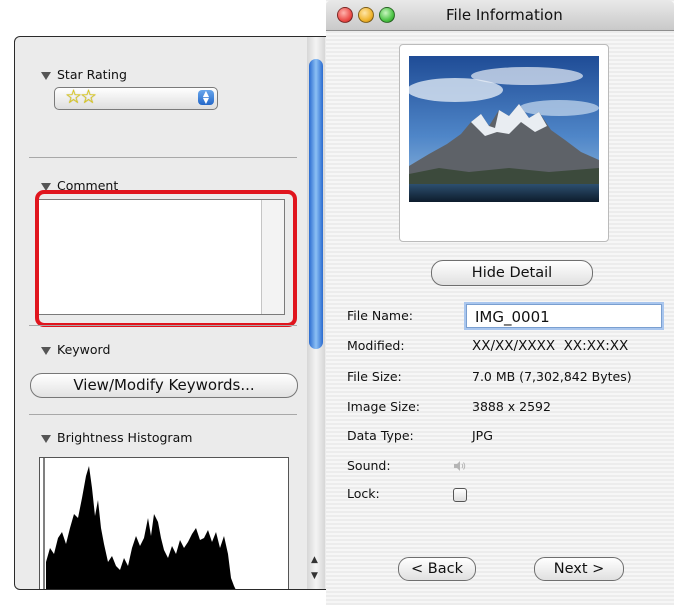 Image resolution: width=674 pixels, height=605 pixels. What do you see at coordinates (374, 376) in the screenshot?
I see `file-size-label: File Size:` at bounding box center [374, 376].